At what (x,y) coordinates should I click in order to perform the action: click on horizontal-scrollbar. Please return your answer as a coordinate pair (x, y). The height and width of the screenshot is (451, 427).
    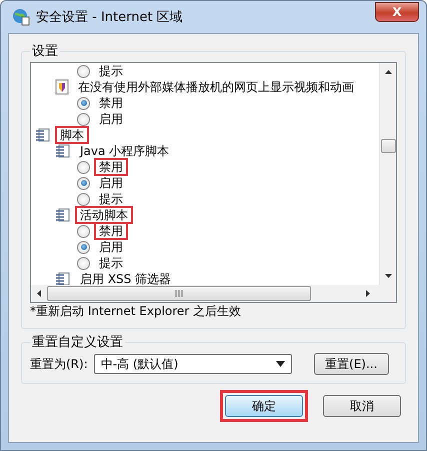
    Looking at the image, I should click on (213, 293).